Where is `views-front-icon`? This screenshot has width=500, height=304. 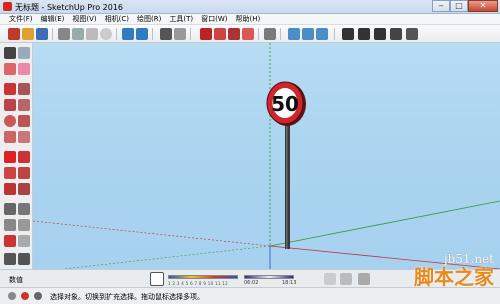
views-front-icon is located at coordinates (322, 34).